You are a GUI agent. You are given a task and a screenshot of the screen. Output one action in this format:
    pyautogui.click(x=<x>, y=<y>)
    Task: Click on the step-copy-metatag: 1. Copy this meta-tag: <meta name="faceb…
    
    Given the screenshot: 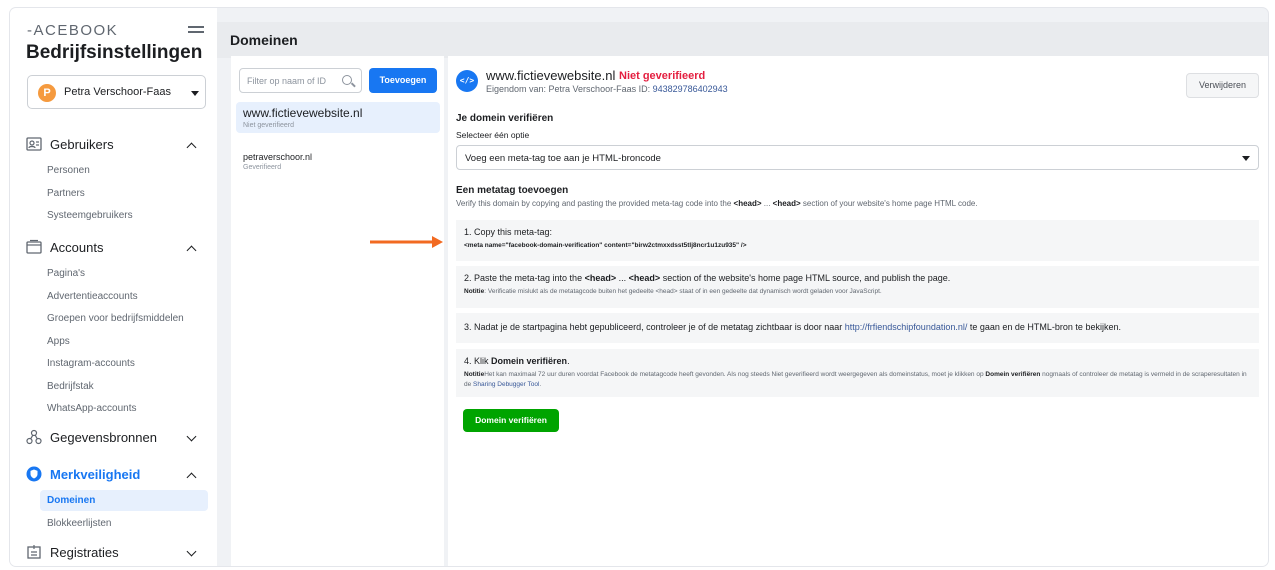 What is the action you would take?
    pyautogui.click(x=857, y=240)
    